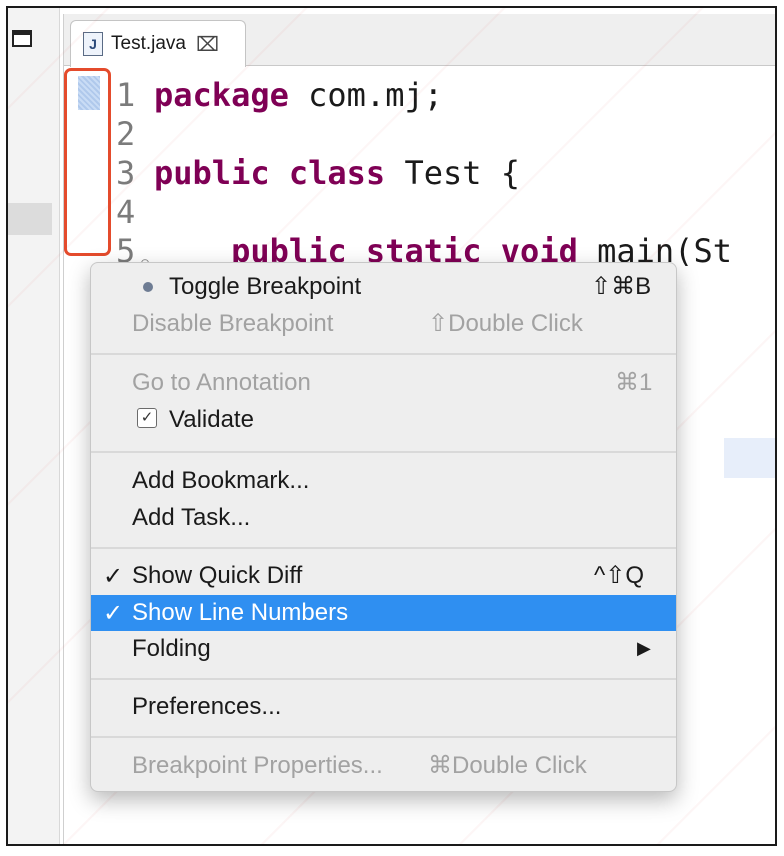  Describe the element at coordinates (221, 382) in the screenshot. I see `menu-label: Go to Annotation` at that location.